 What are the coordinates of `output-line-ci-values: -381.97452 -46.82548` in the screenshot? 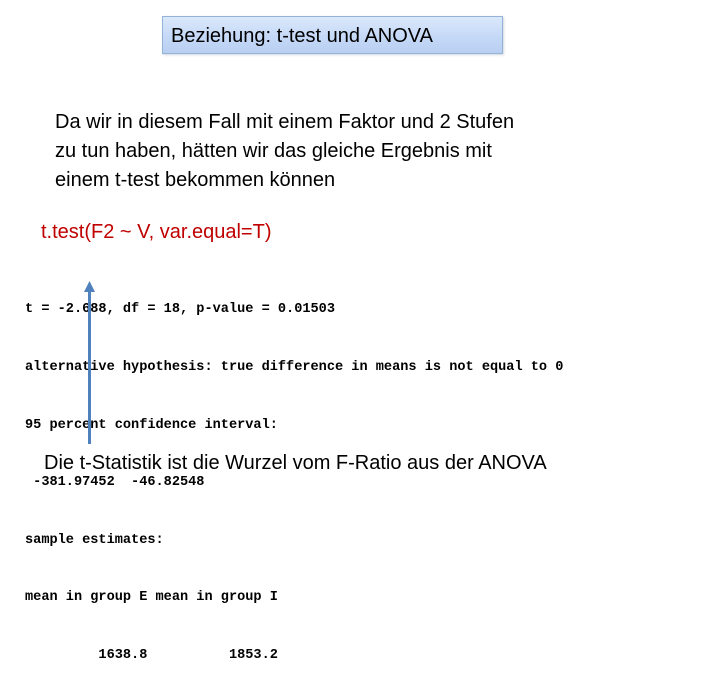 It's located at (115, 483).